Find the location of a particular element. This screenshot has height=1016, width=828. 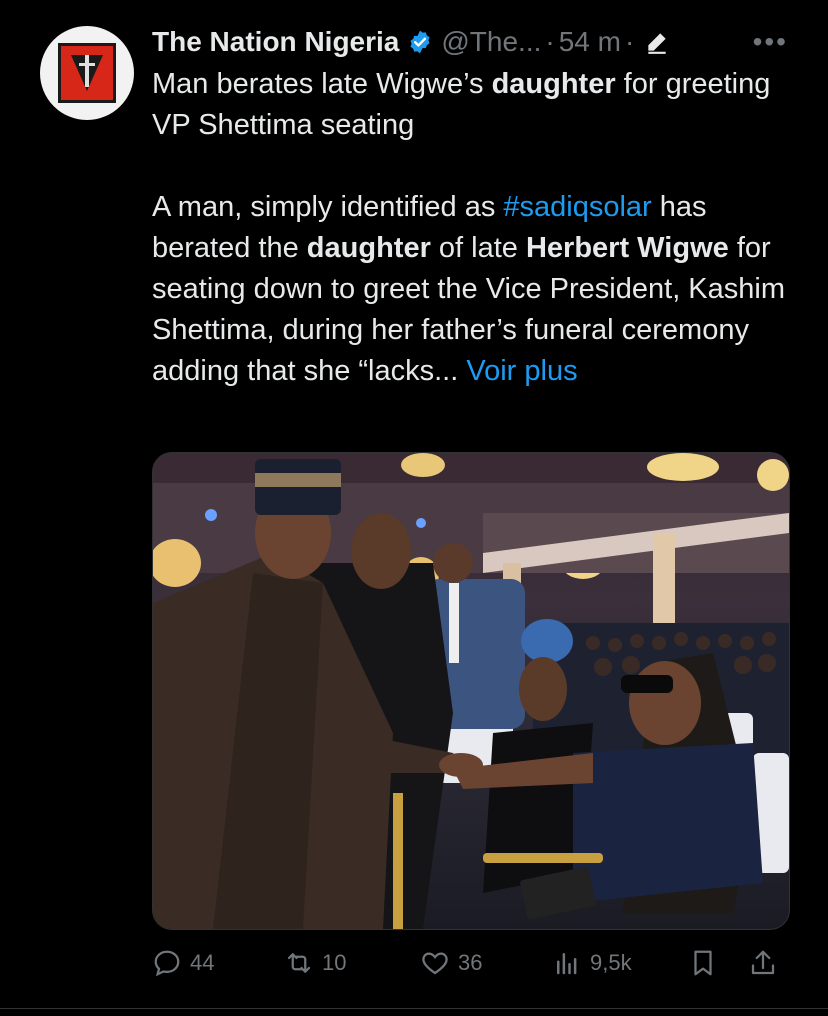

more-options-button: ••• is located at coordinates (770, 42).